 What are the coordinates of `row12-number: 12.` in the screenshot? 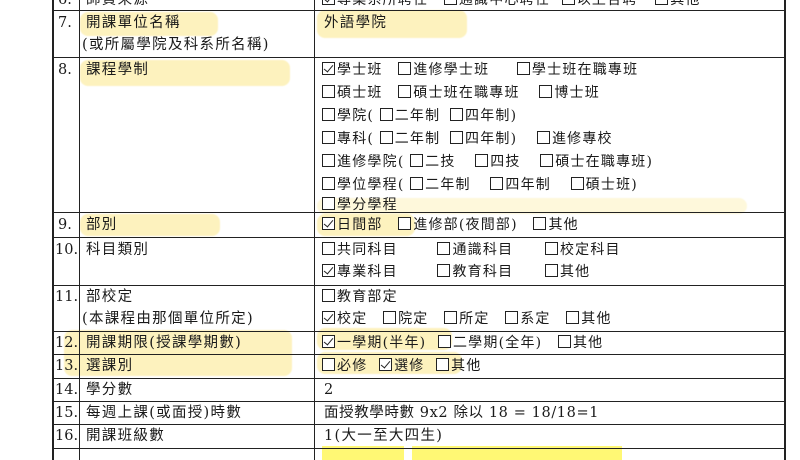 It's located at (67, 343).